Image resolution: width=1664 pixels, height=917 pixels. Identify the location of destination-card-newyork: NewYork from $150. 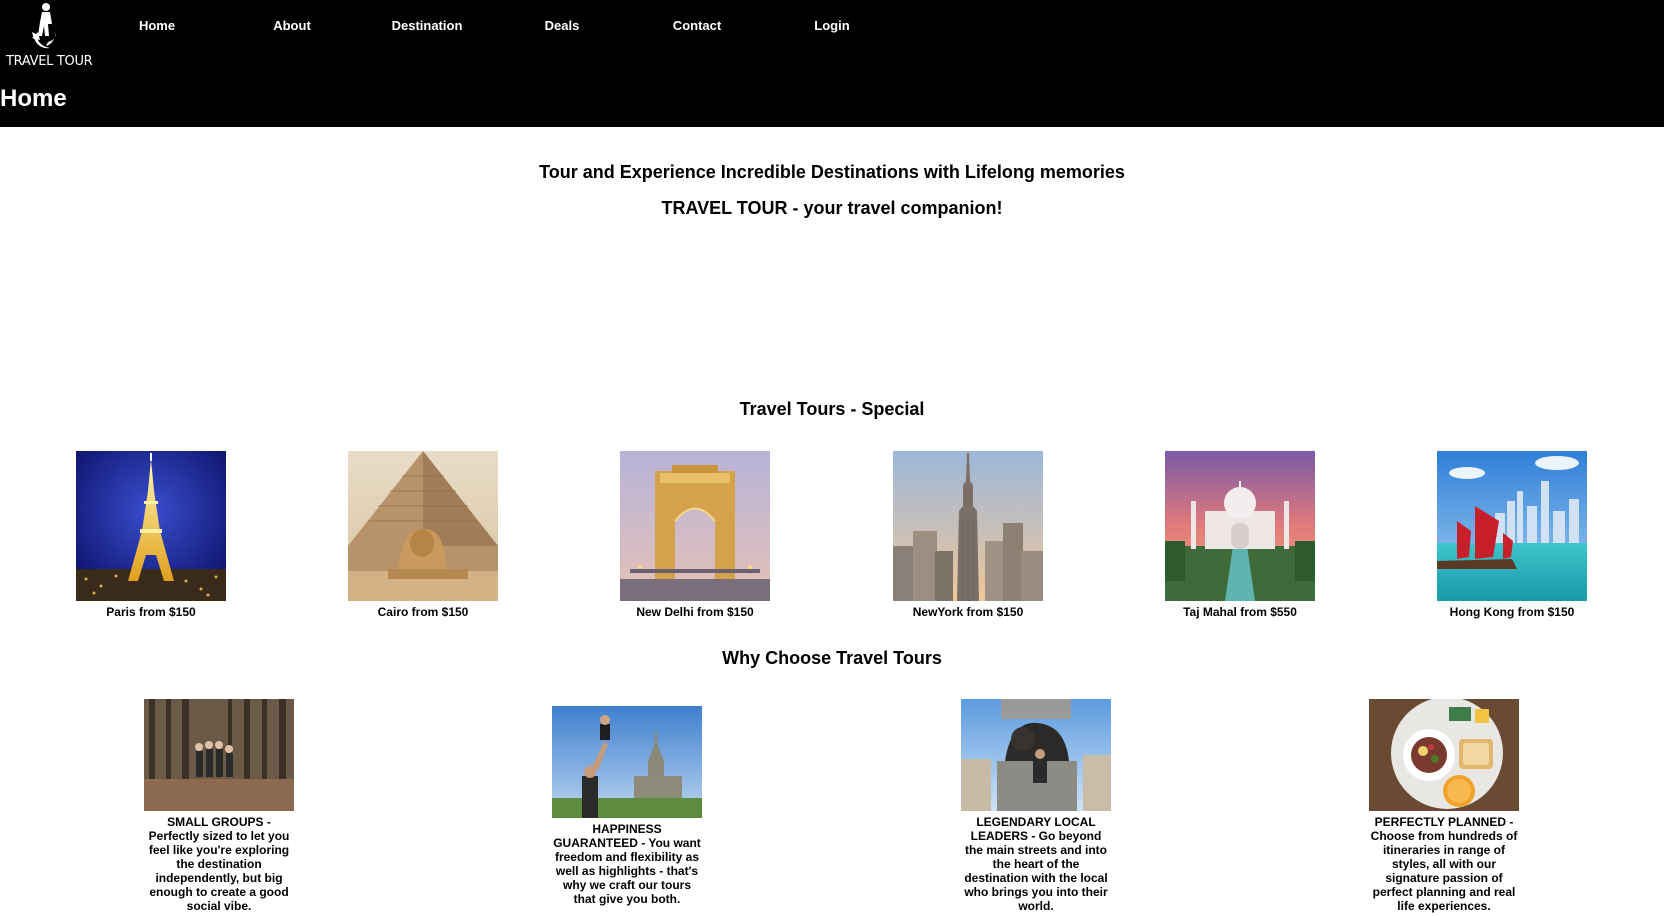
(968, 535).